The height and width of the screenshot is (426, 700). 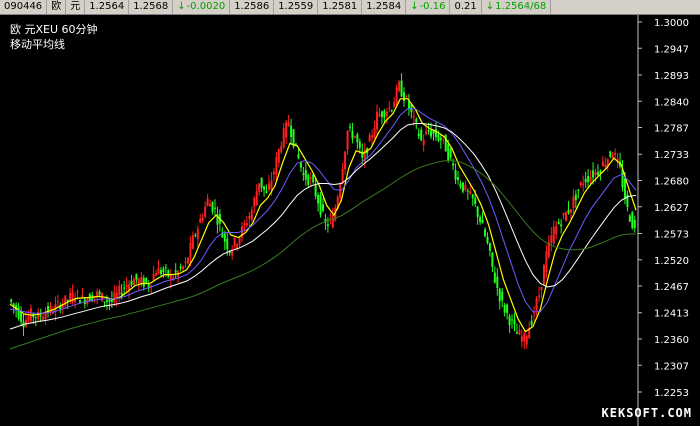 What do you see at coordinates (671, 155) in the screenshot?
I see `y-tick-label: 1.2733` at bounding box center [671, 155].